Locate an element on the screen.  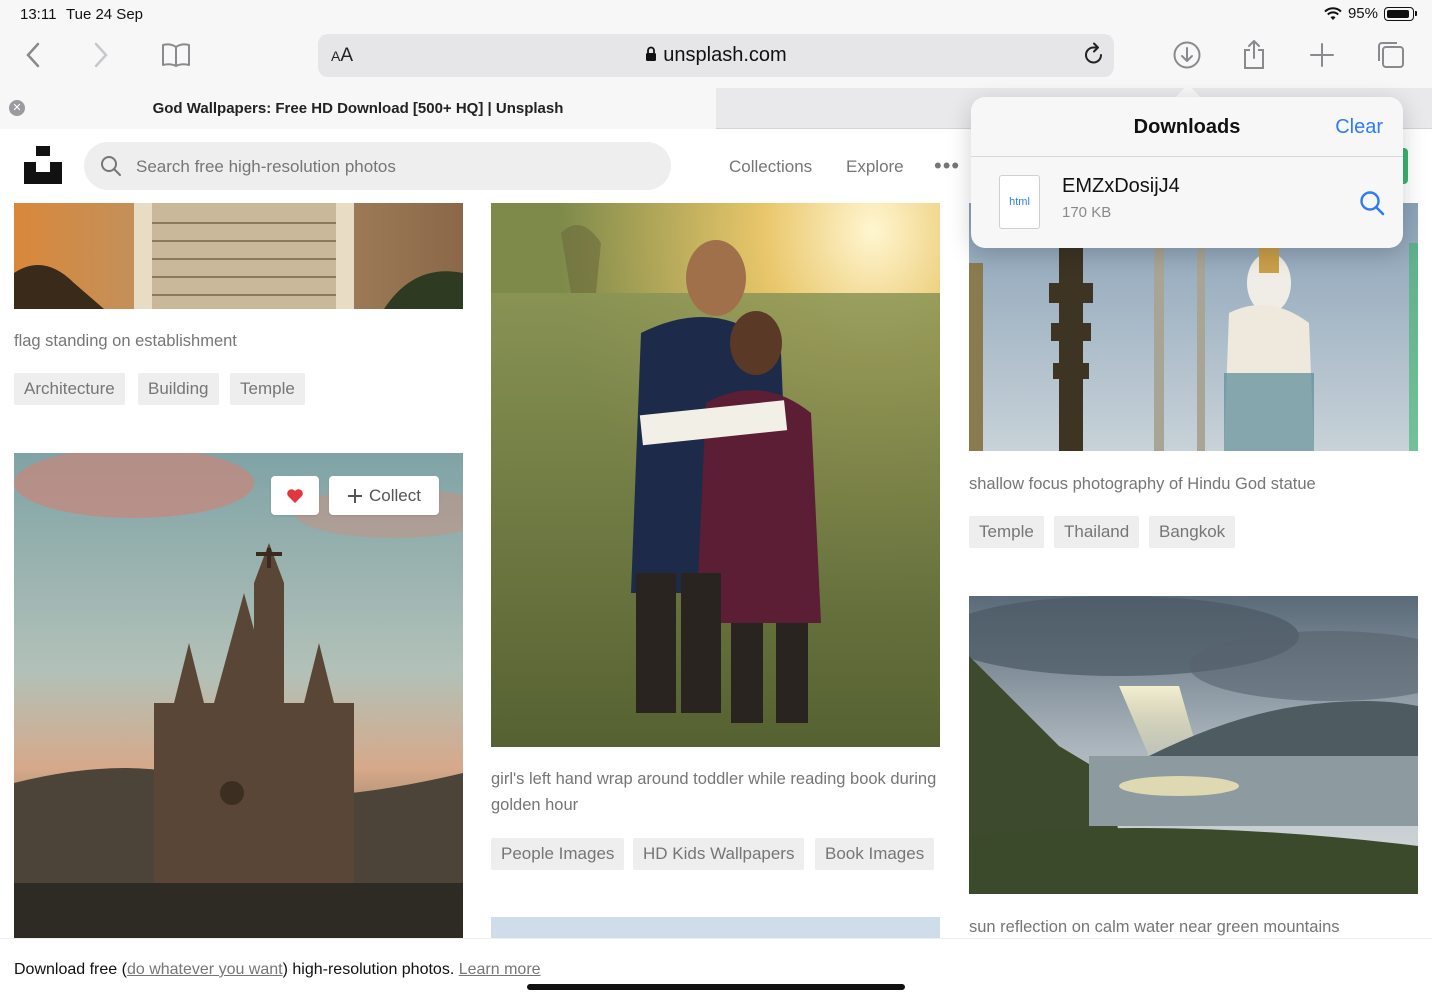
clear-downloads-button: Clear is located at coordinates (1359, 127).